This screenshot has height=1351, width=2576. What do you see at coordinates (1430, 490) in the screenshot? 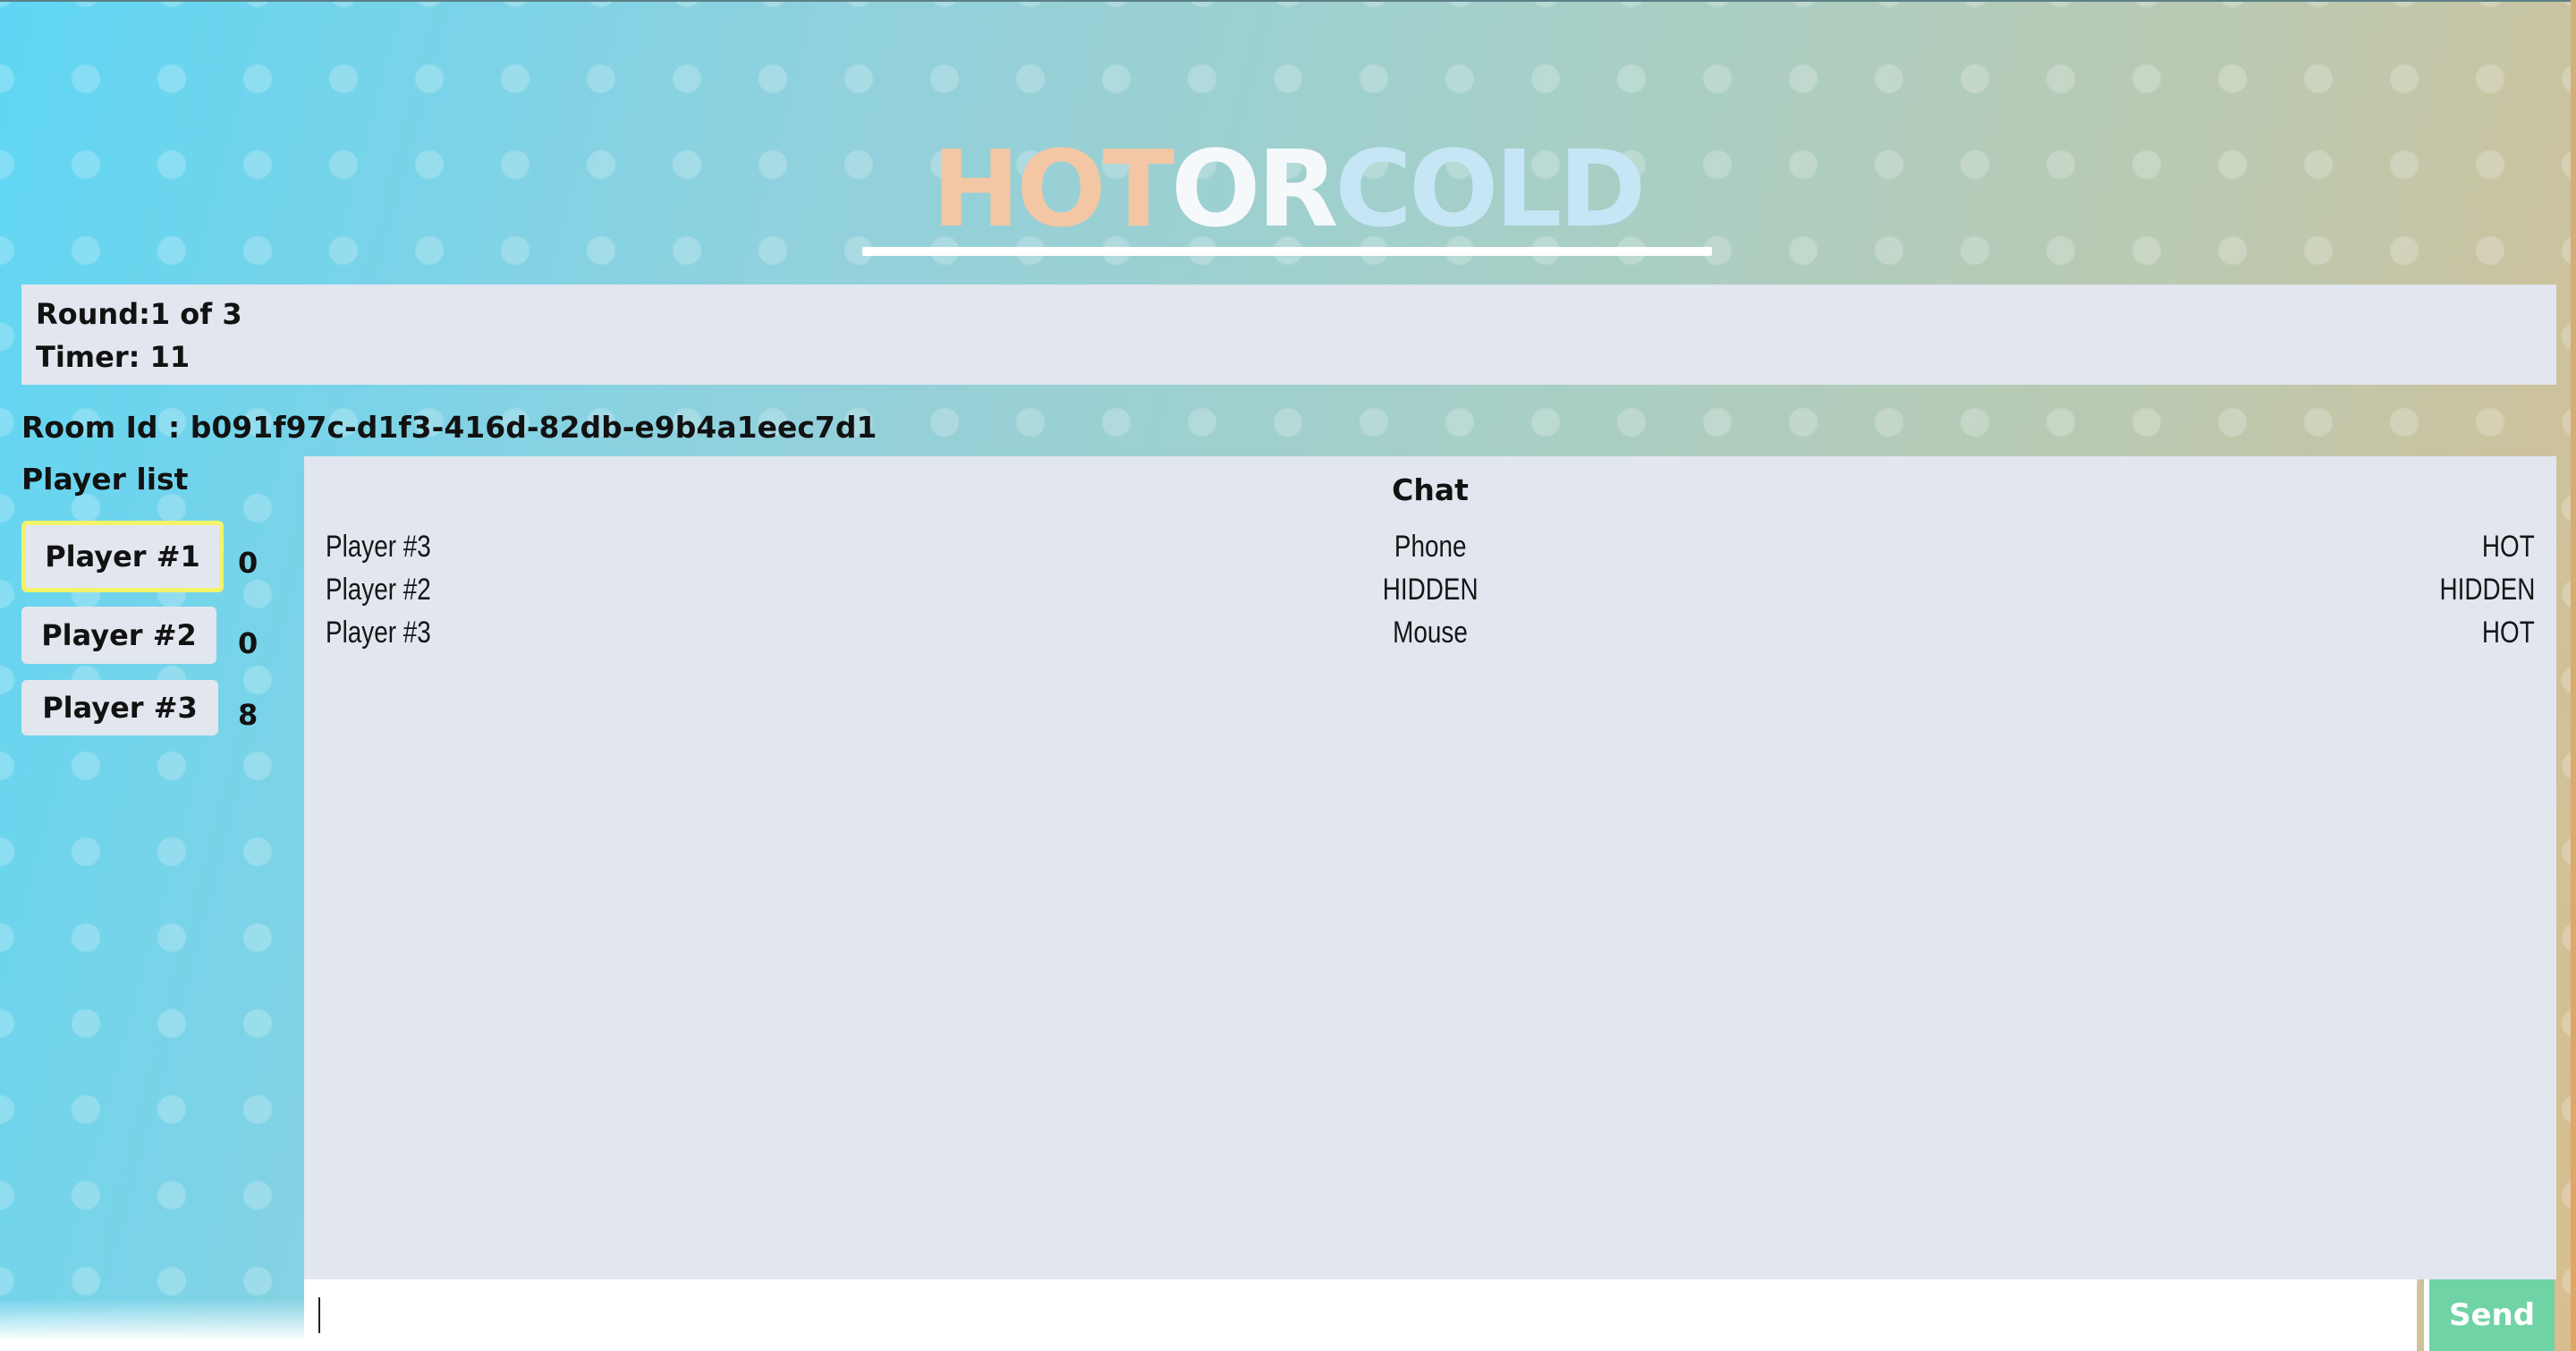
I see `chat-title: Chat` at bounding box center [1430, 490].